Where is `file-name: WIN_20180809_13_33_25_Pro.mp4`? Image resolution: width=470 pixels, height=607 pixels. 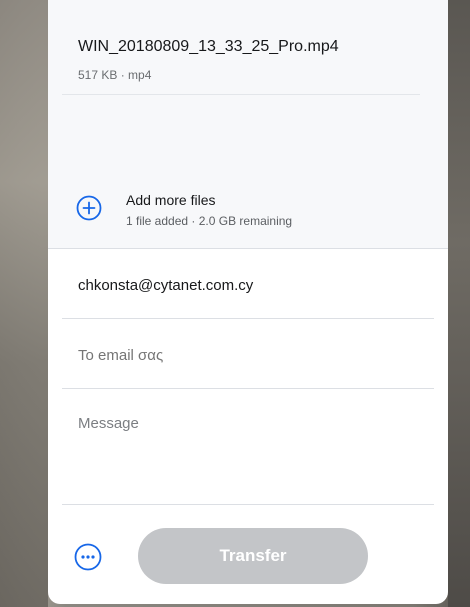
file-name: WIN_20180809_13_33_25_Pro.mp4 is located at coordinates (208, 46).